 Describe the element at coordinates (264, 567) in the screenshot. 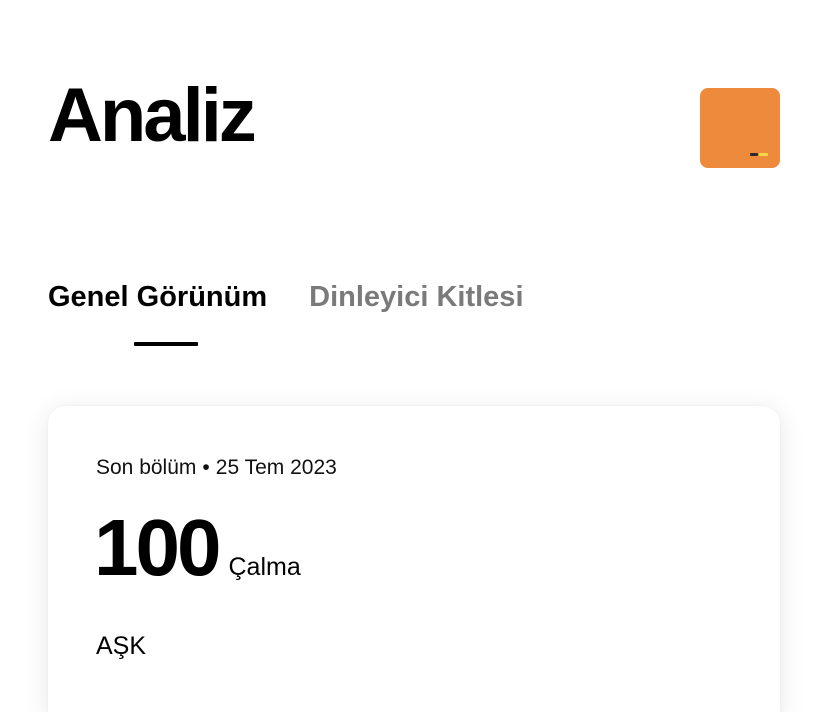

I see `plays-unit-label: Çalma` at that location.